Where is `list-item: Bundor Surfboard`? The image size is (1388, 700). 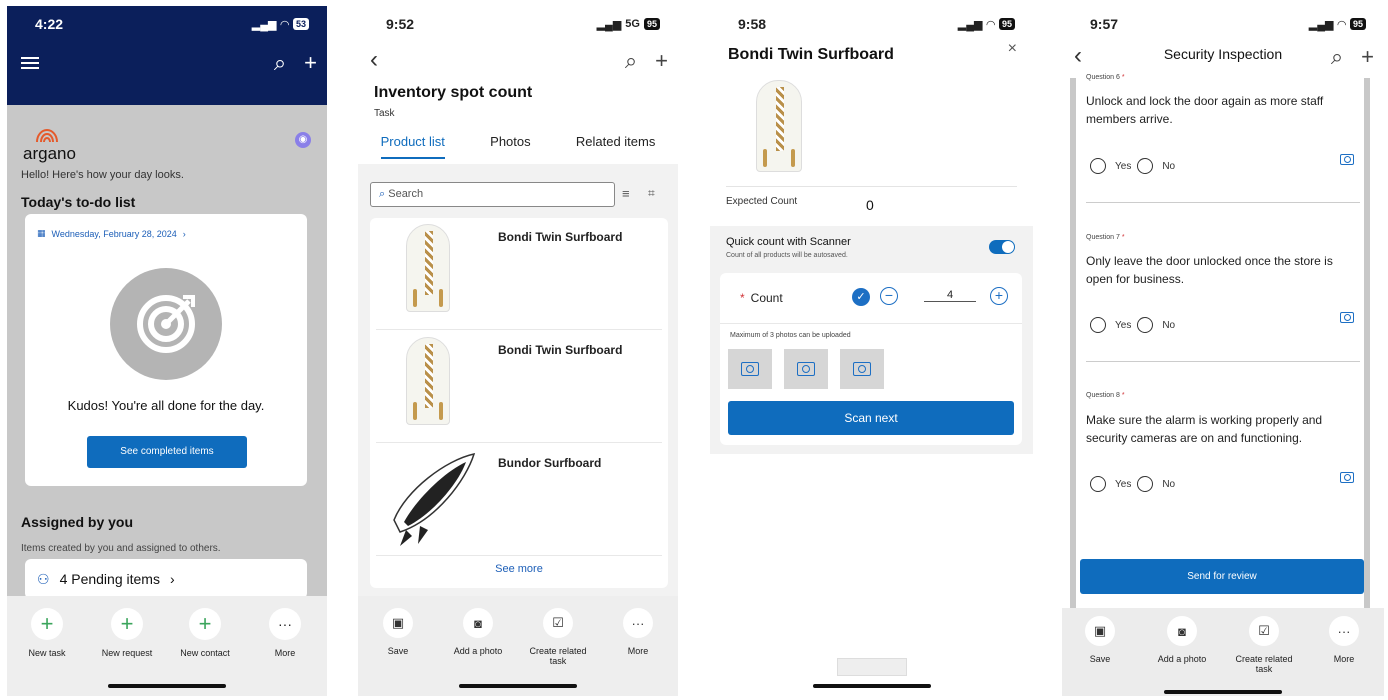 list-item: Bundor Surfboard is located at coordinates (519, 500).